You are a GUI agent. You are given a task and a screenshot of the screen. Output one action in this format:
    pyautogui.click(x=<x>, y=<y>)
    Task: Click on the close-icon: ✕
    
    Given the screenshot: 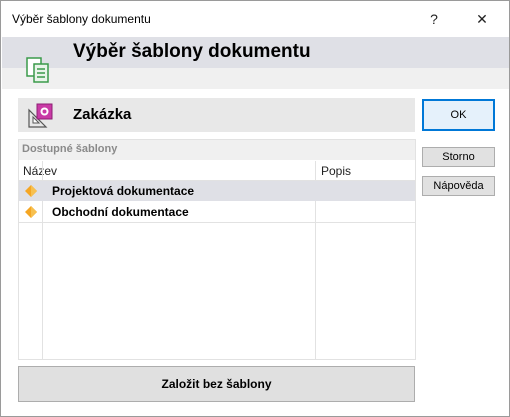 What is the action you would take?
    pyautogui.click(x=482, y=18)
    